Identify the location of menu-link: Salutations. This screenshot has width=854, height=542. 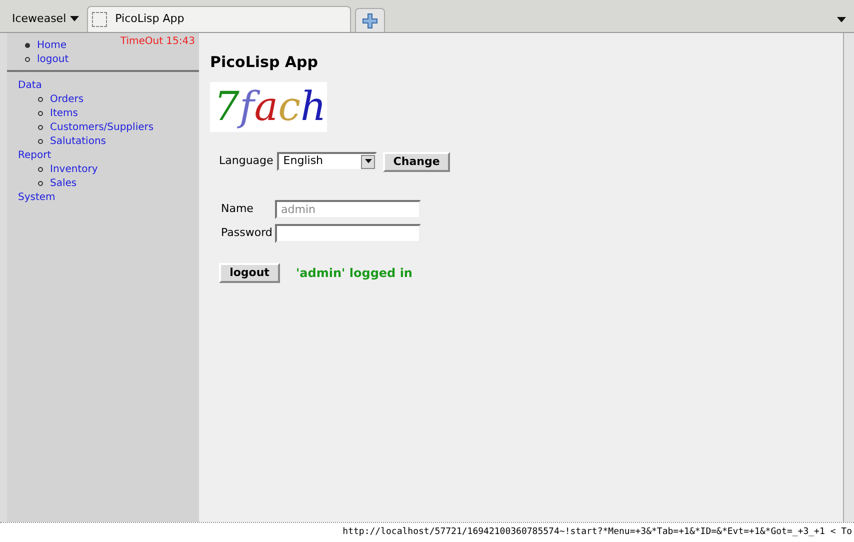
(78, 141).